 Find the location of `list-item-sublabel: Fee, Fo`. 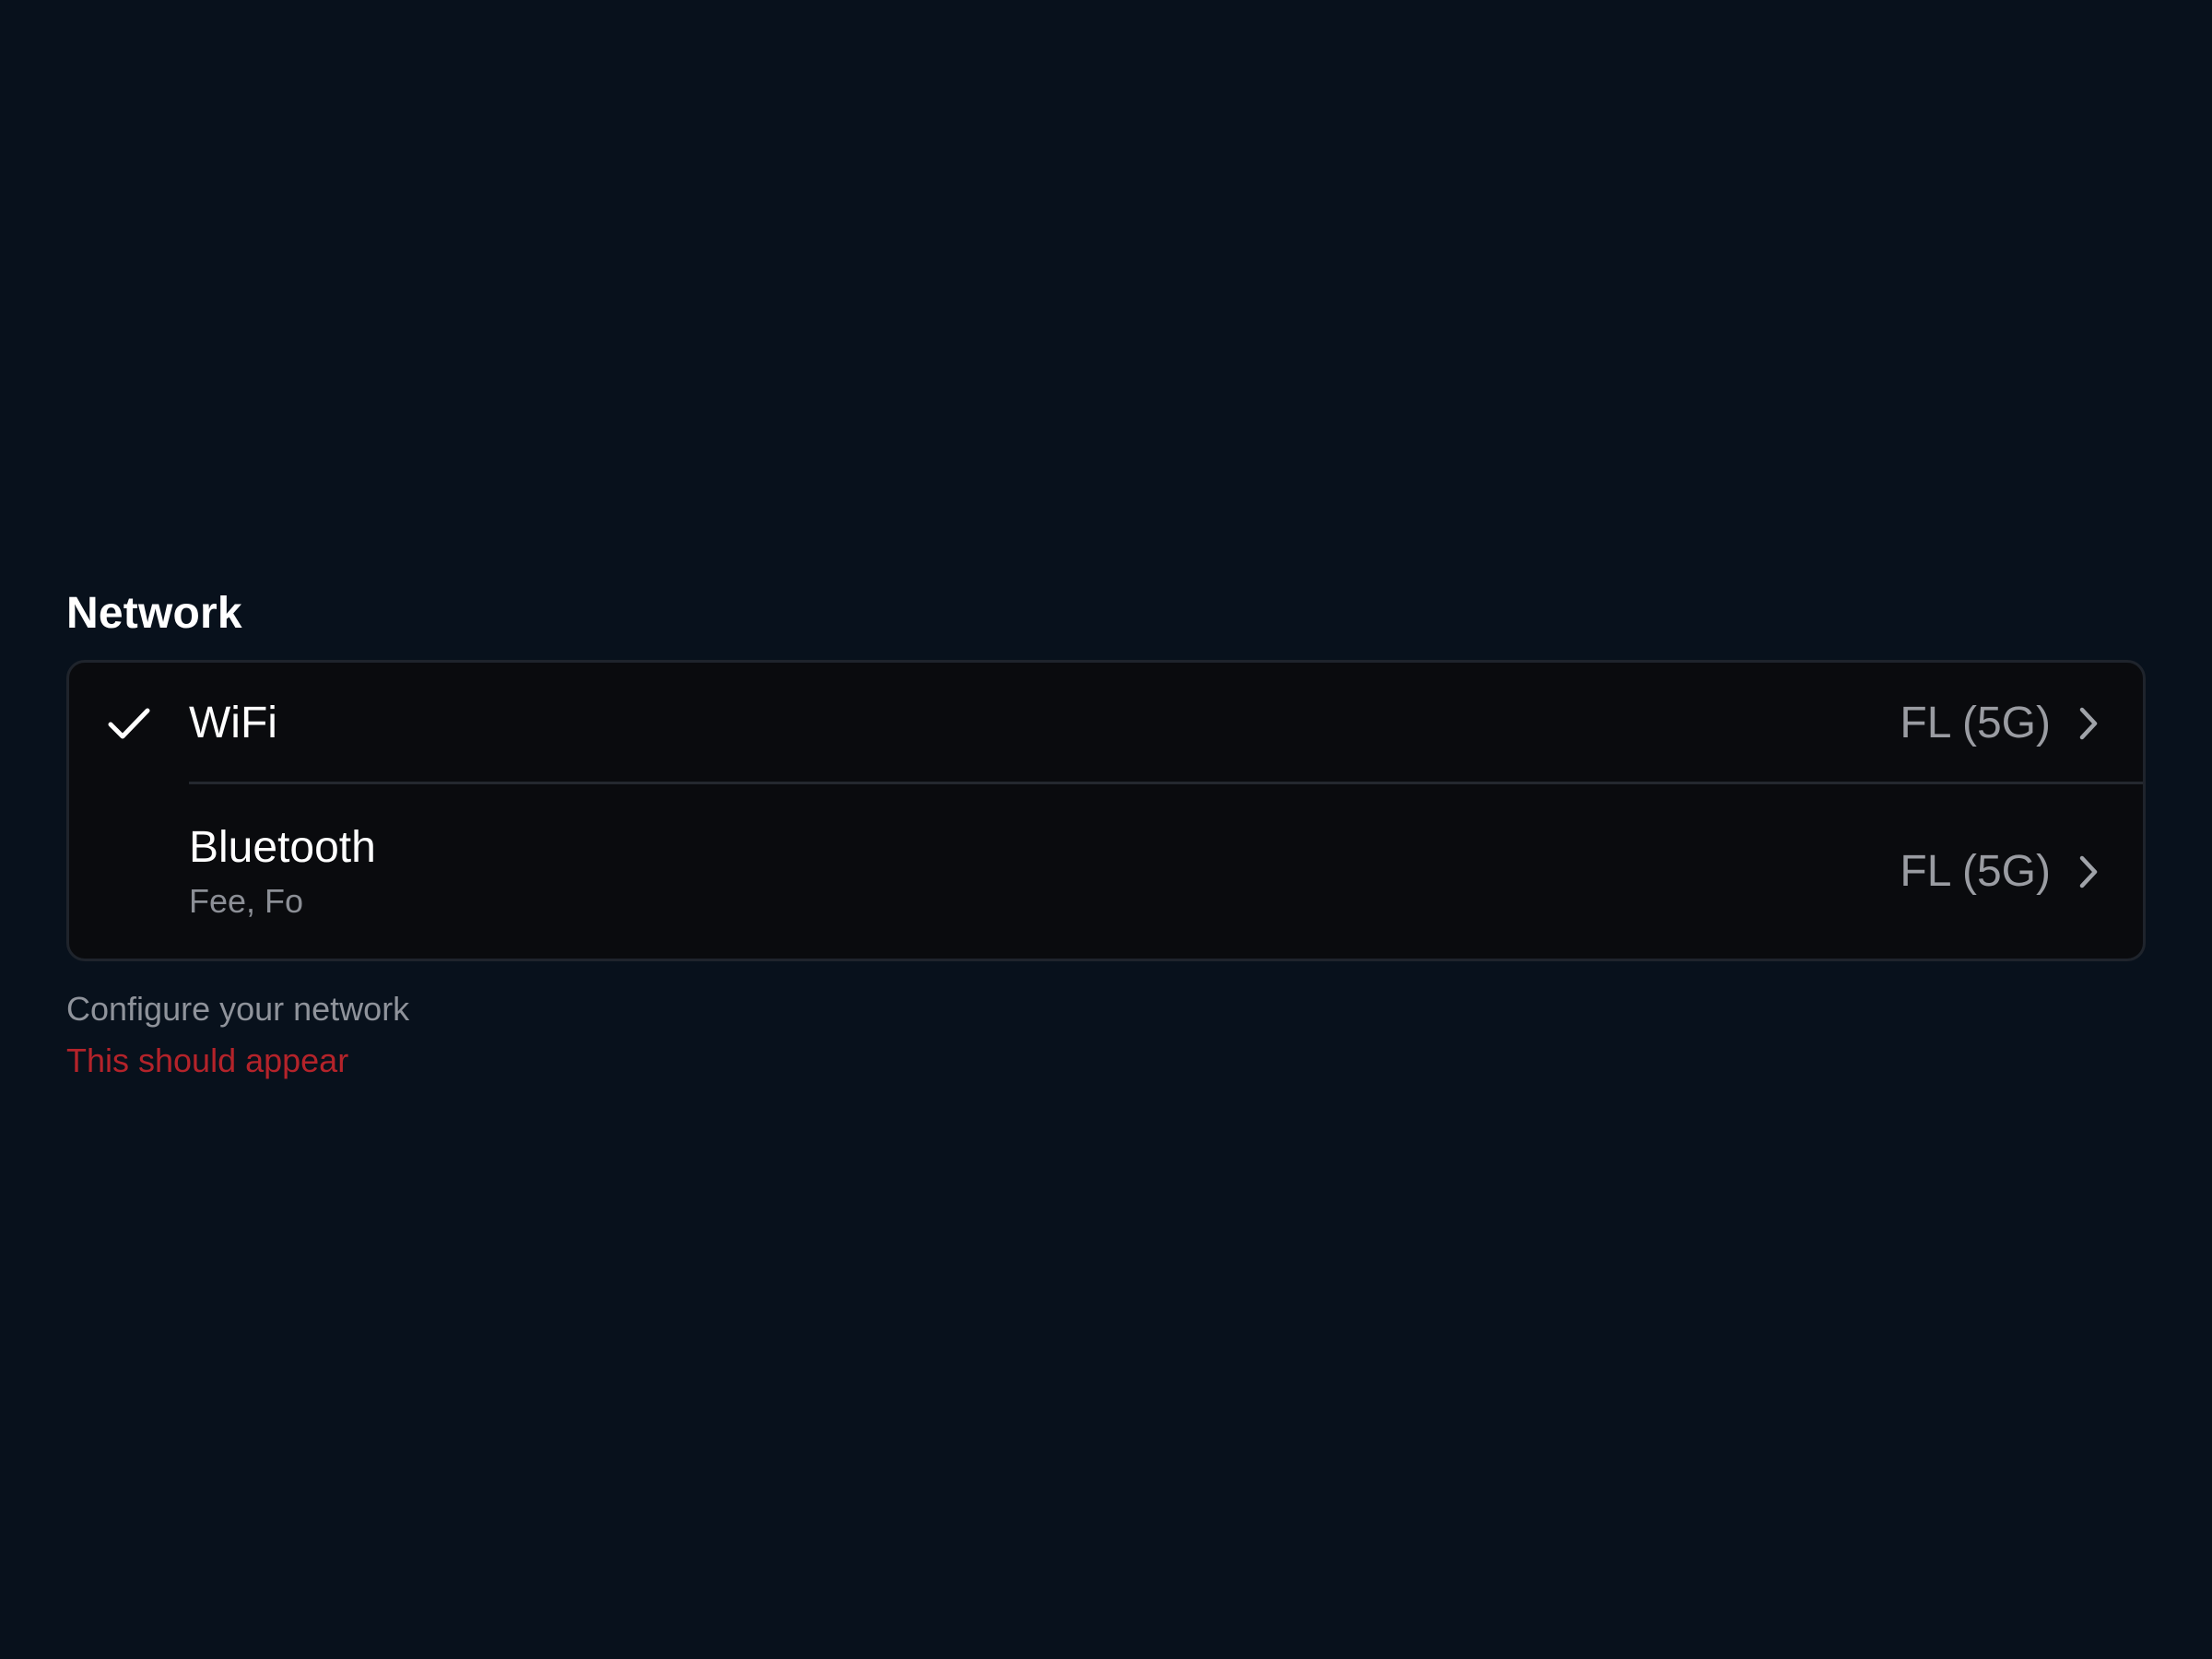

list-item-sublabel: Fee, Fo is located at coordinates (246, 900).